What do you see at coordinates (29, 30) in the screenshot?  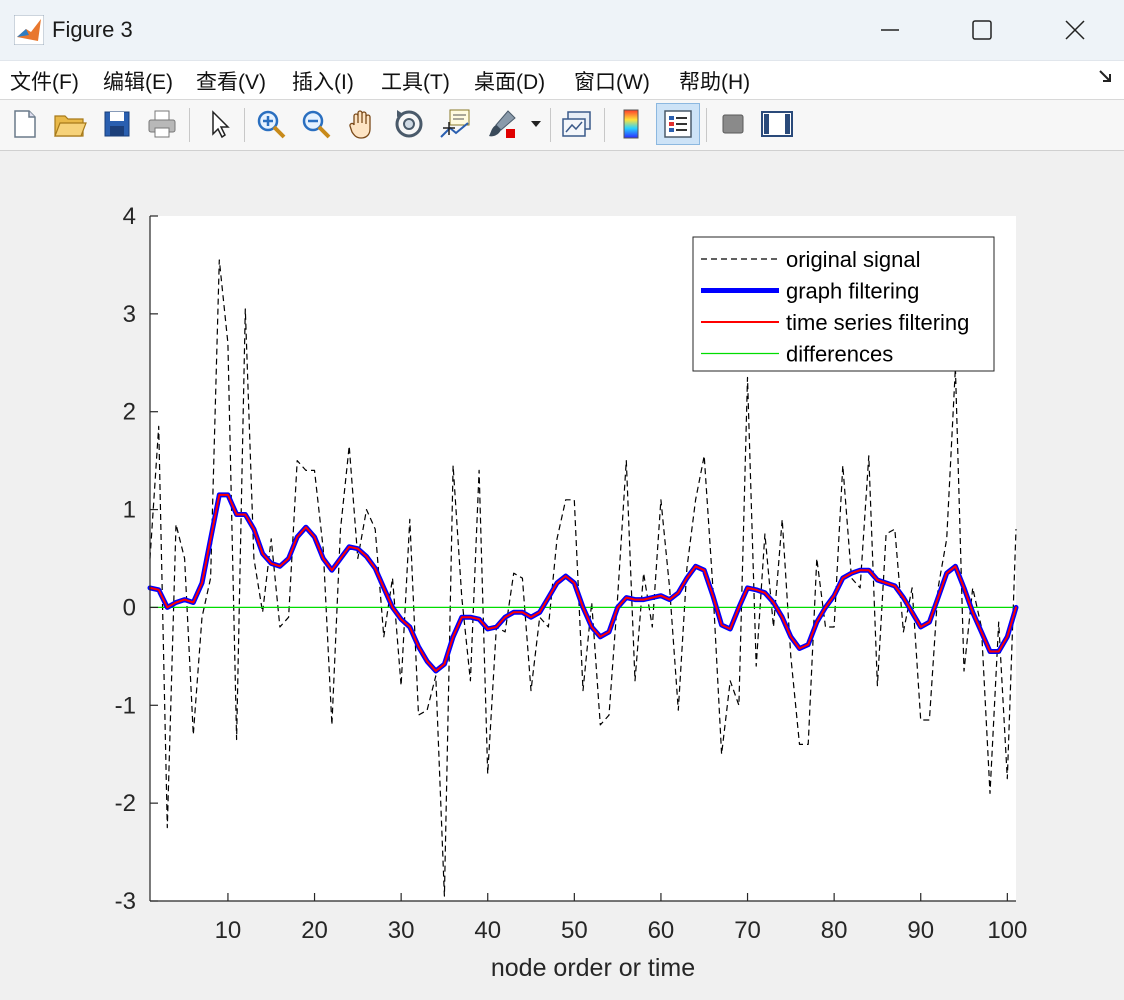 I see `matlab-logo-icon` at bounding box center [29, 30].